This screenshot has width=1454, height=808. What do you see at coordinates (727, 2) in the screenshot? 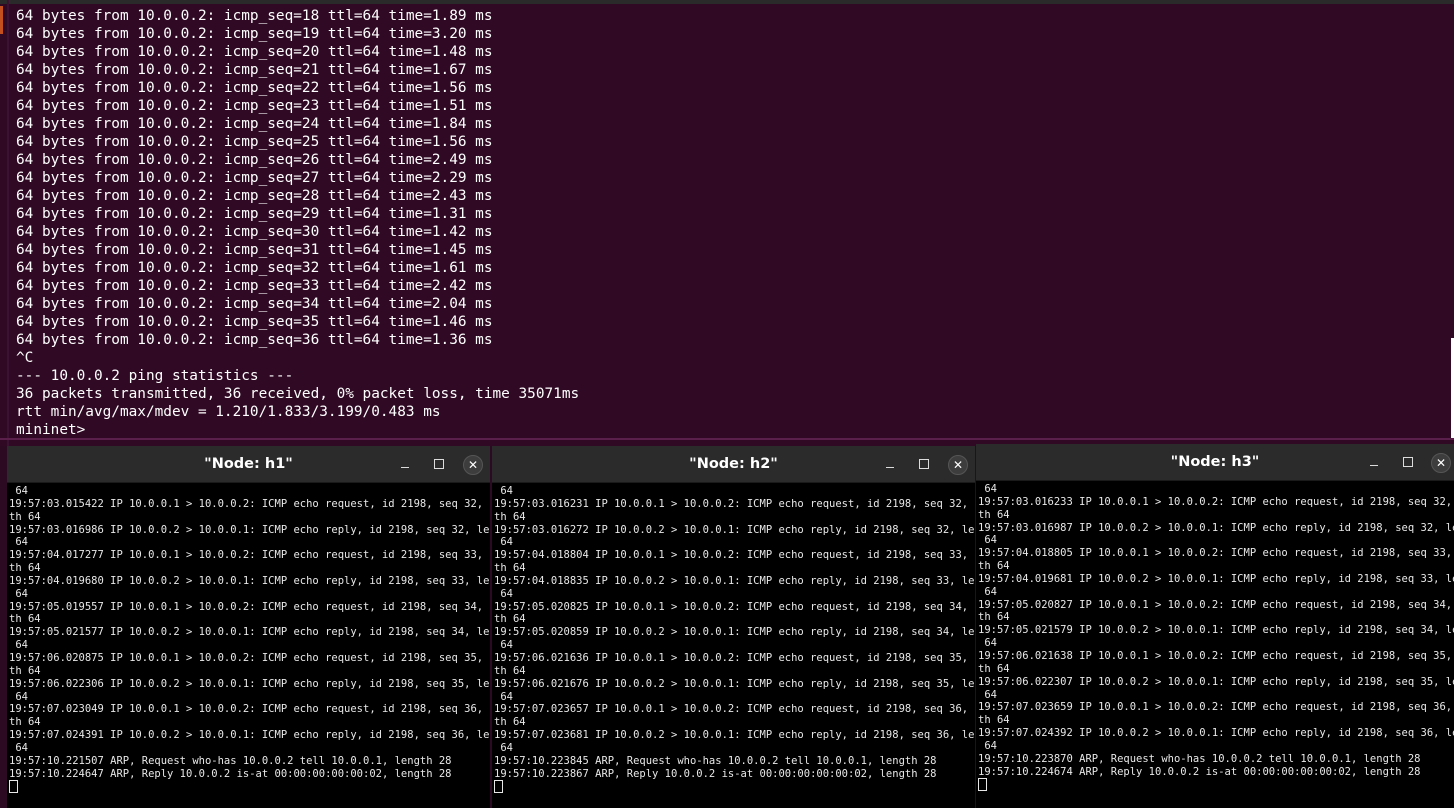
I see `terminal-top-edge` at bounding box center [727, 2].